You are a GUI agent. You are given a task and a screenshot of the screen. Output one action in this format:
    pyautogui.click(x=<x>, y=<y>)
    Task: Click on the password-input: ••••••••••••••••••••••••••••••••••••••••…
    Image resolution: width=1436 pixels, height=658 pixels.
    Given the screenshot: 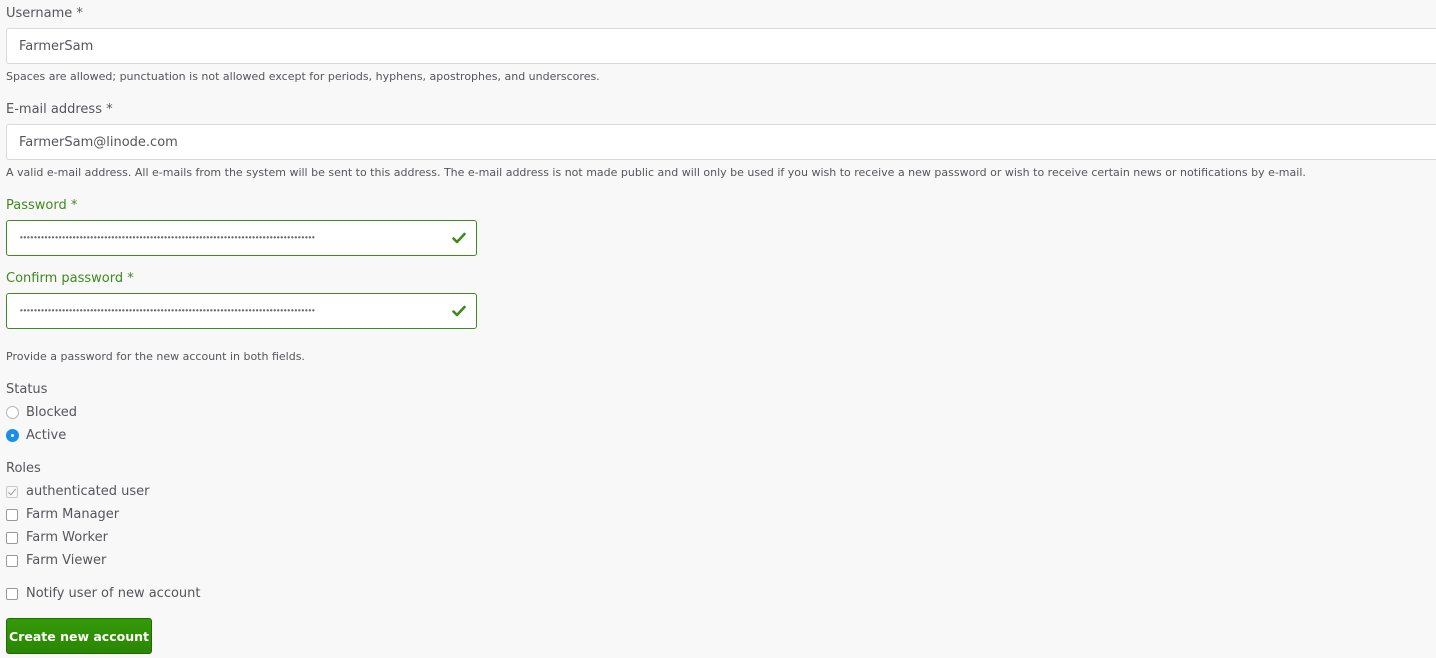 What is the action you would take?
    pyautogui.click(x=241, y=238)
    